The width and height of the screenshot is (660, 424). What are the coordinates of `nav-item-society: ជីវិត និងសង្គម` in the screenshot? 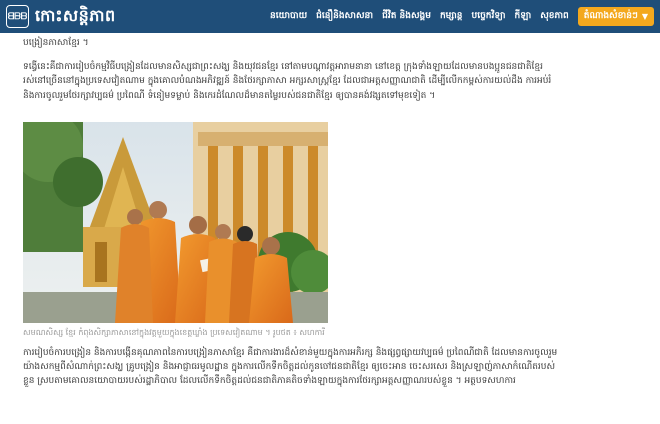 It's located at (406, 16).